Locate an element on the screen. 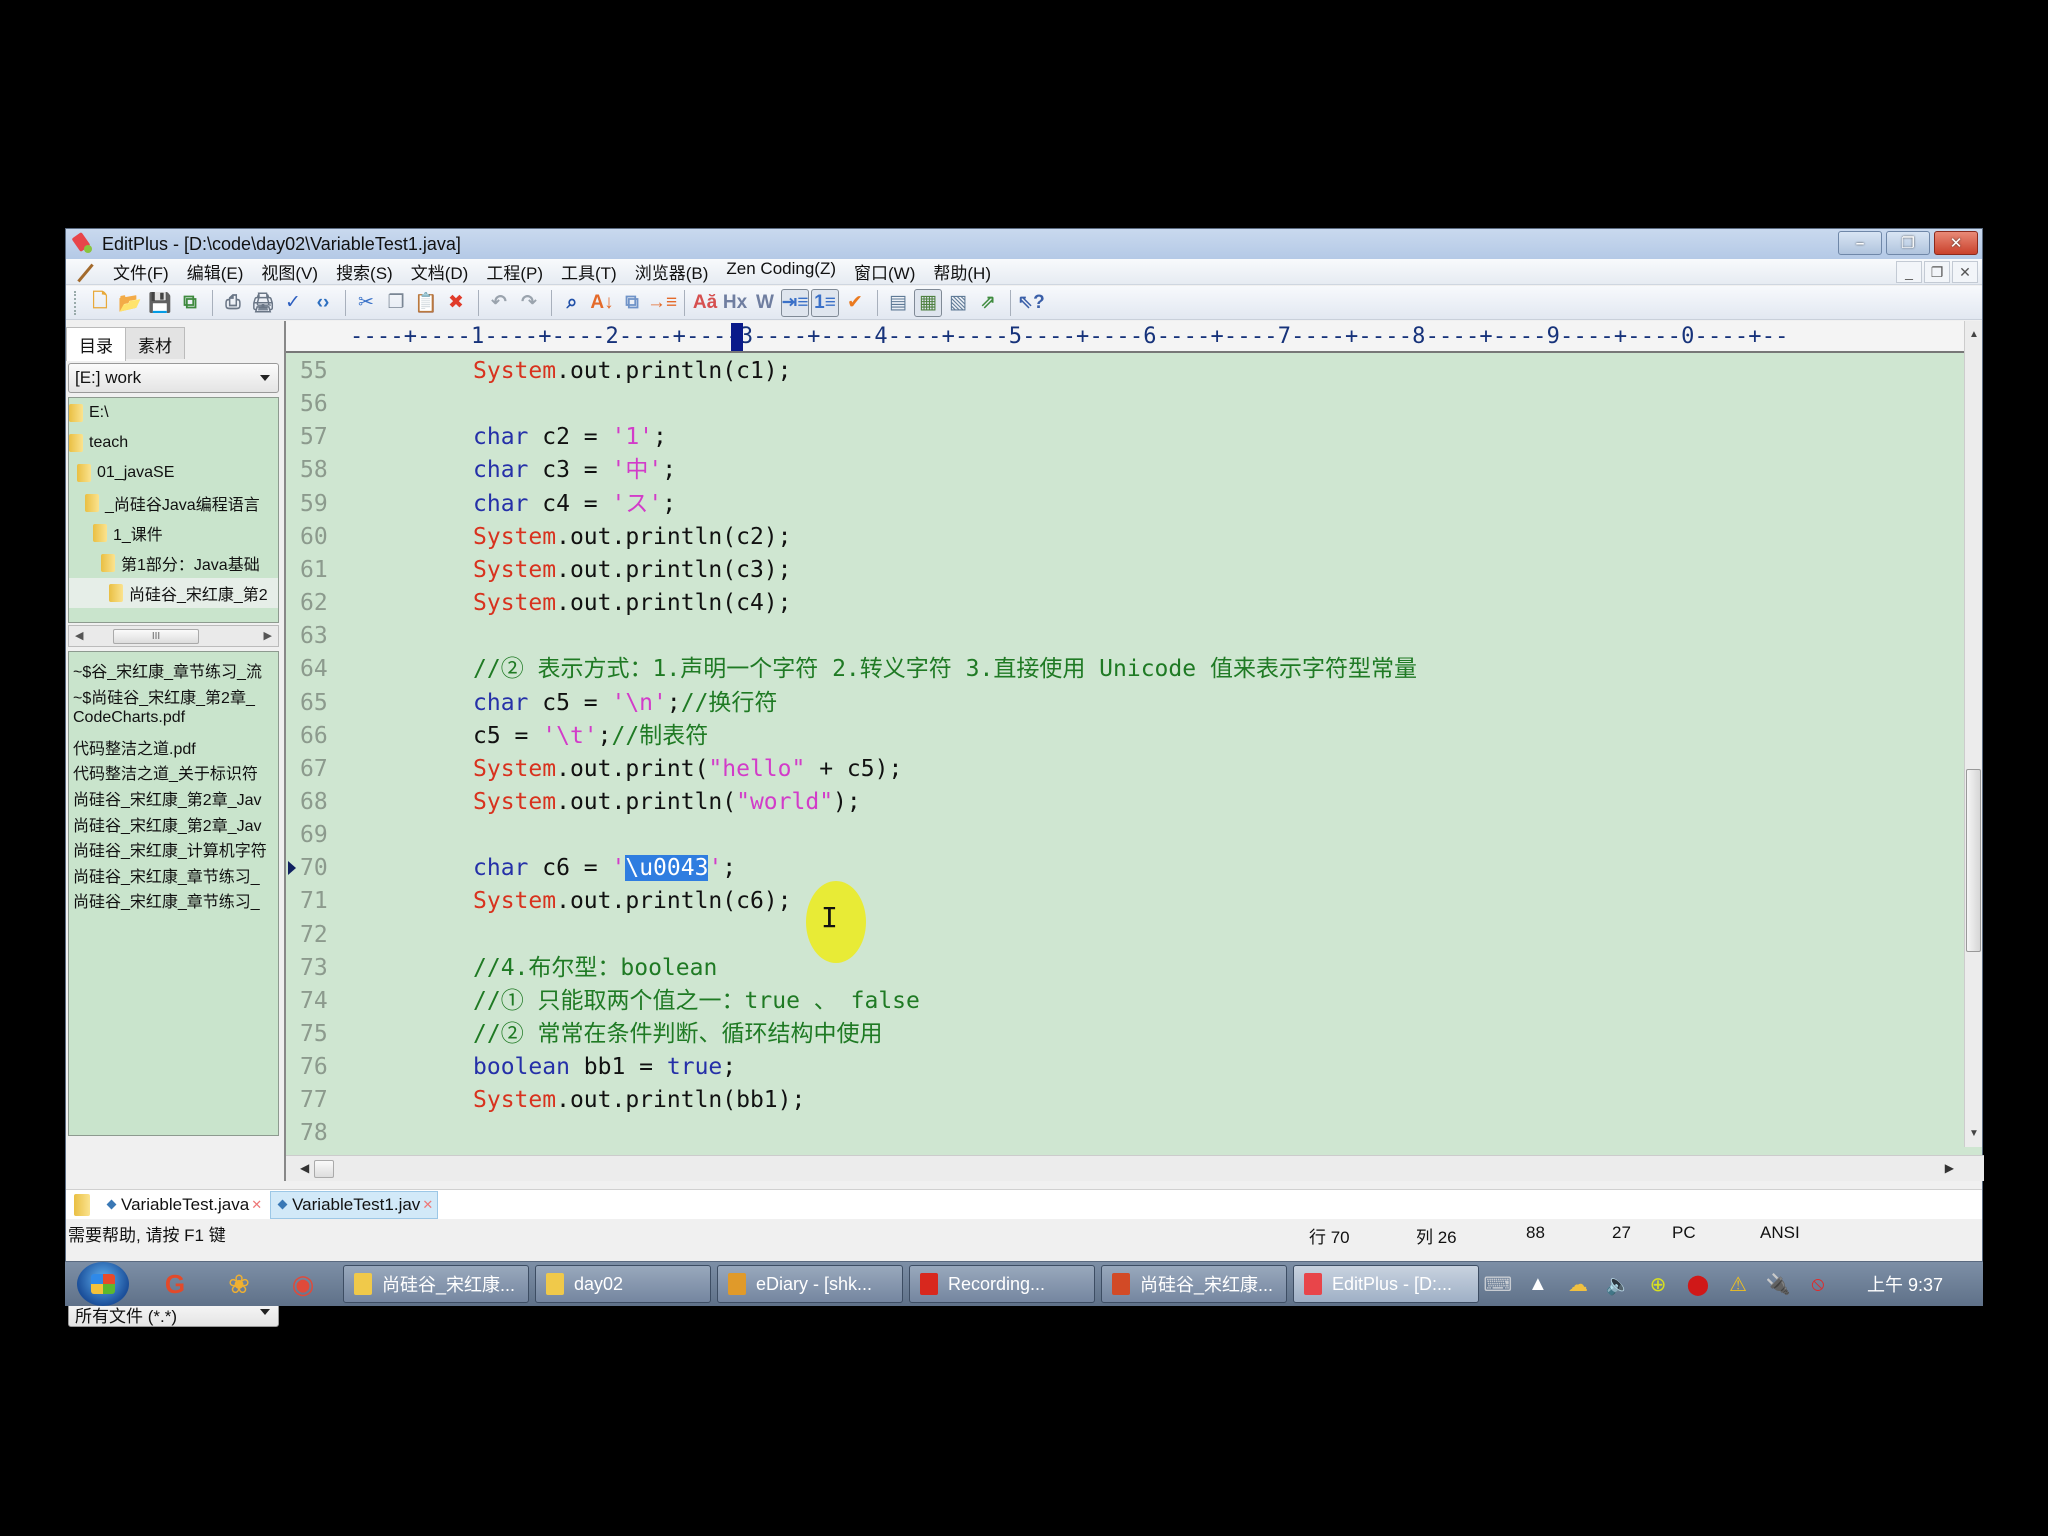 Image resolution: width=2048 pixels, height=1536 pixels. file-list-item: 尚硅谷_宋红康_章节练习_ is located at coordinates (173, 876).